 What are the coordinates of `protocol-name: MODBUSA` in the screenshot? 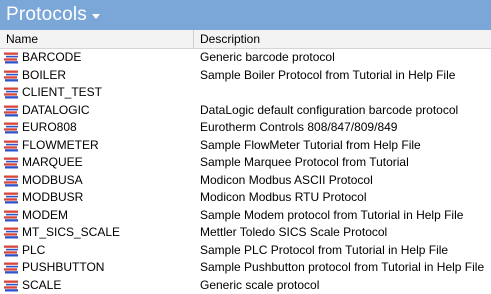 It's located at (52, 179).